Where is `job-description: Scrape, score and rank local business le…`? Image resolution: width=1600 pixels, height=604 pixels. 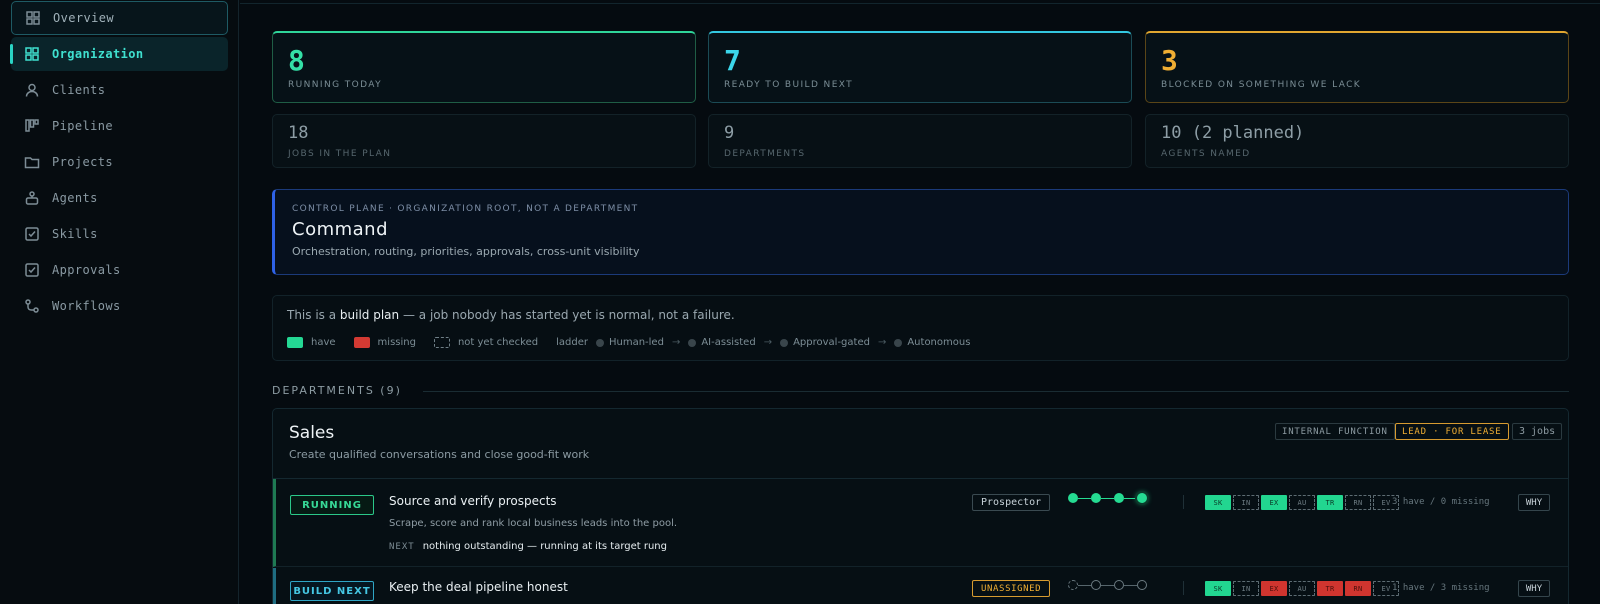 job-description: Scrape, score and rank local business le… is located at coordinates (533, 523).